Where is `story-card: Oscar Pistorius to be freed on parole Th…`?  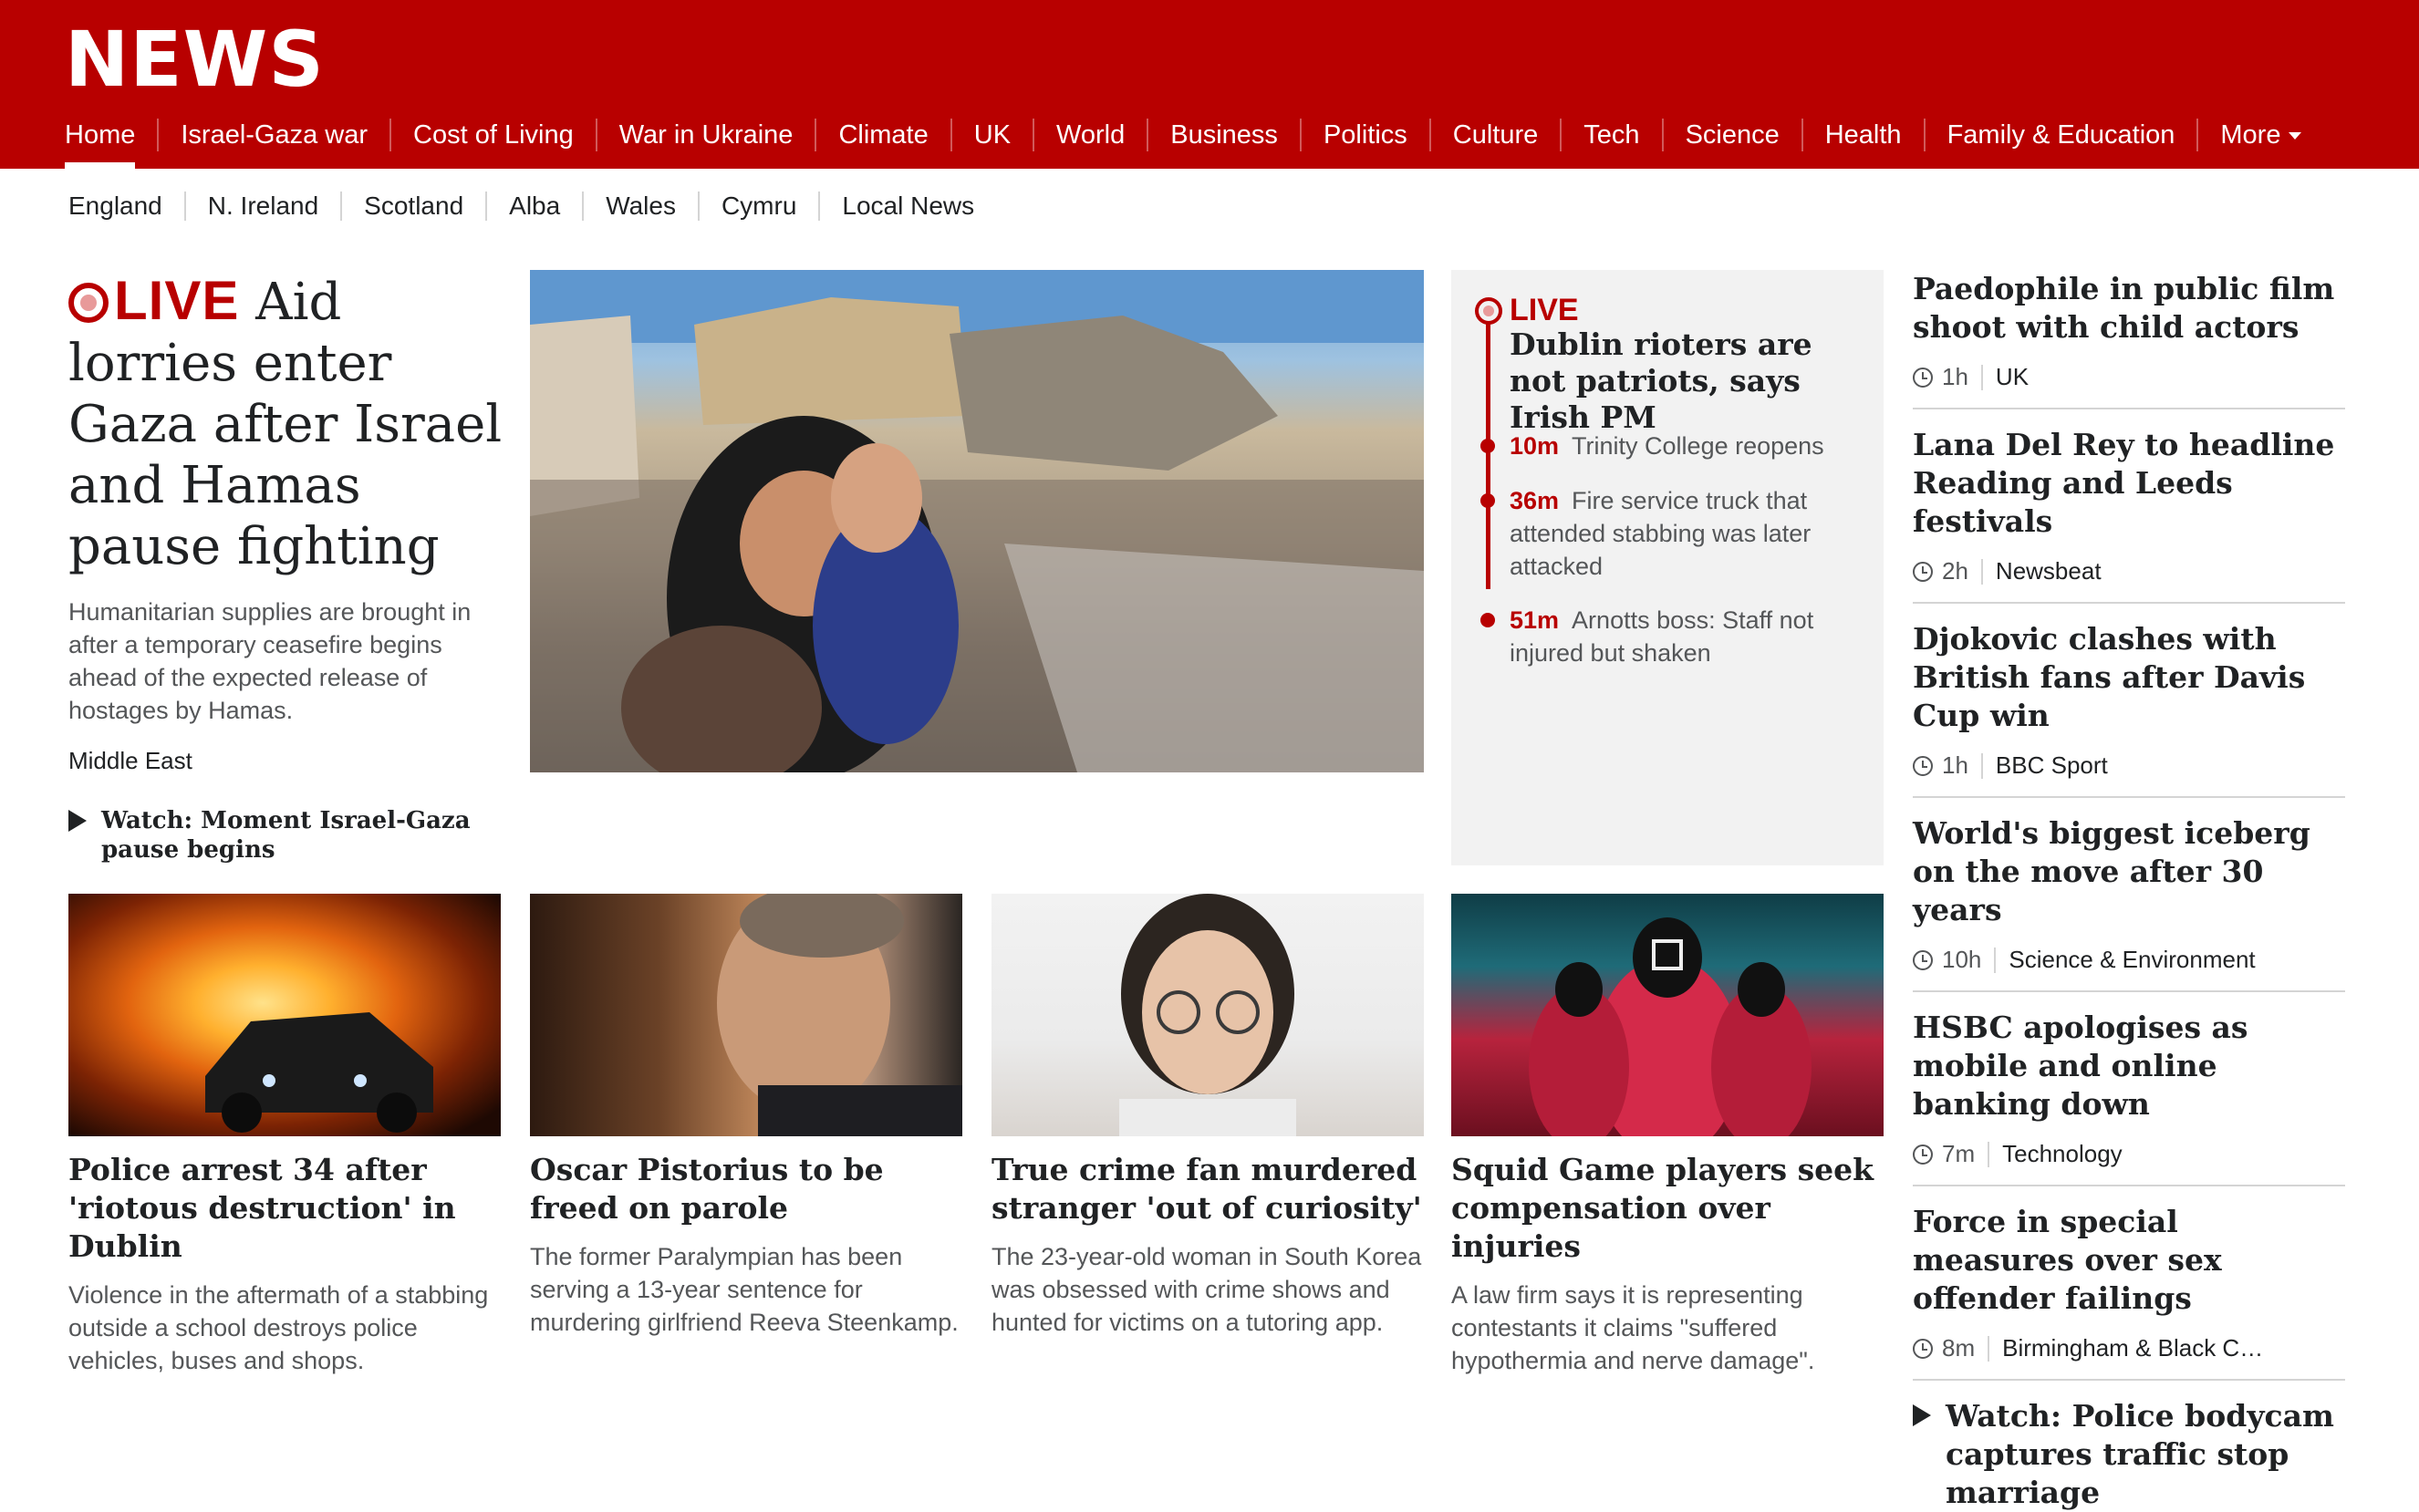 story-card: Oscar Pistorius to be freed on parole Th… is located at coordinates (746, 1116).